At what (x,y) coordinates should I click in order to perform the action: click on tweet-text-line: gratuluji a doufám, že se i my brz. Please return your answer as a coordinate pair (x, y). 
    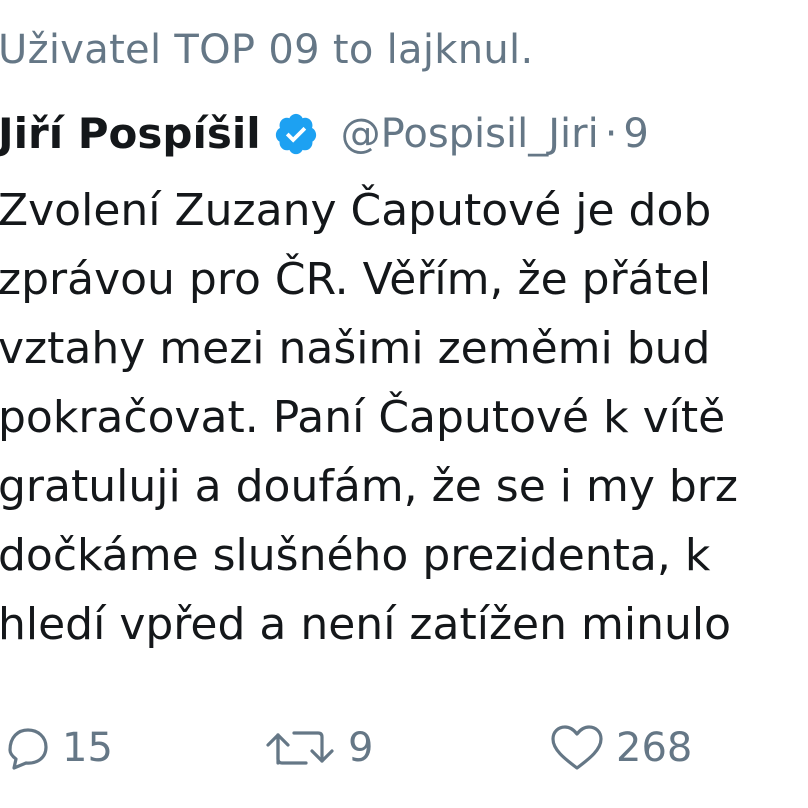
    Looking at the image, I should click on (369, 486).